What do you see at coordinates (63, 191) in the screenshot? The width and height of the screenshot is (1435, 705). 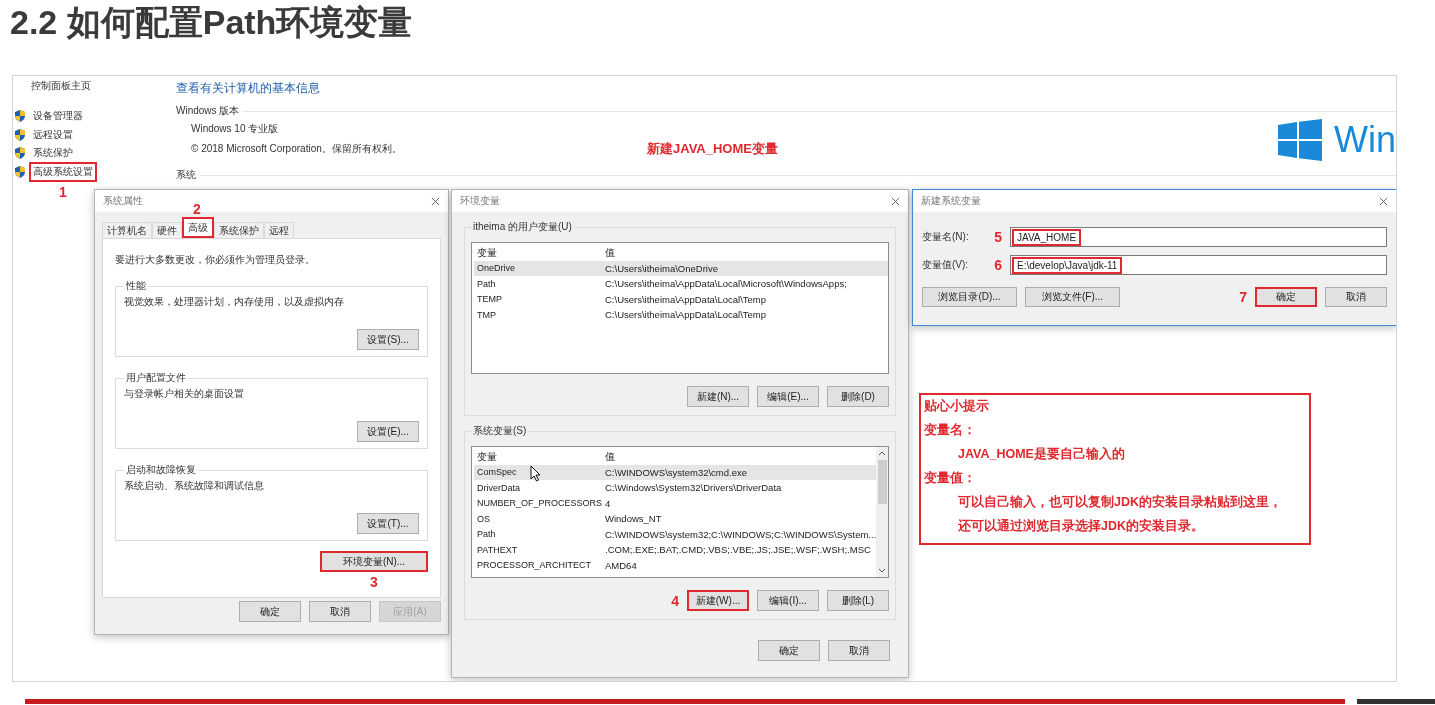 I see `step-number: 1` at bounding box center [63, 191].